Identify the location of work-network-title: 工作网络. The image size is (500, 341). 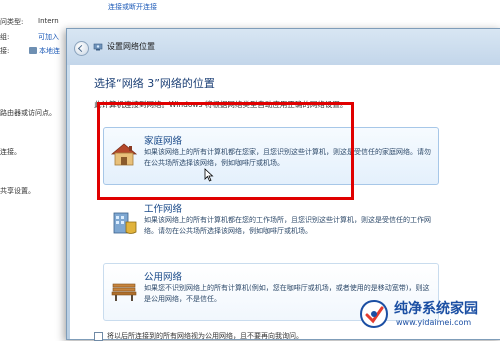
(163, 209).